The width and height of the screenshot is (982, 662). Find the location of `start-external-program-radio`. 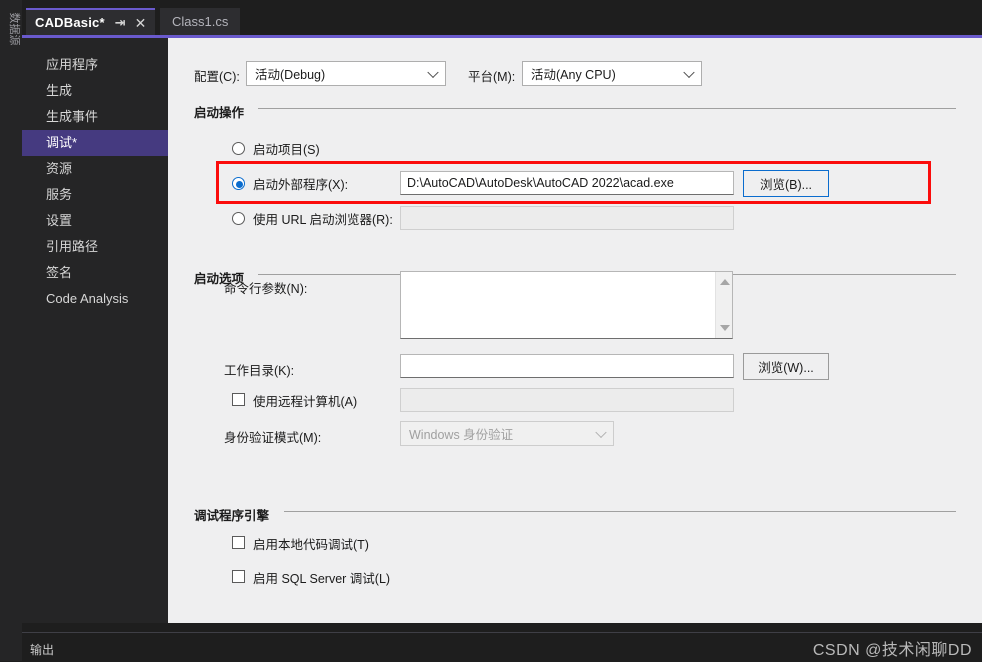

start-external-program-radio is located at coordinates (238, 183).